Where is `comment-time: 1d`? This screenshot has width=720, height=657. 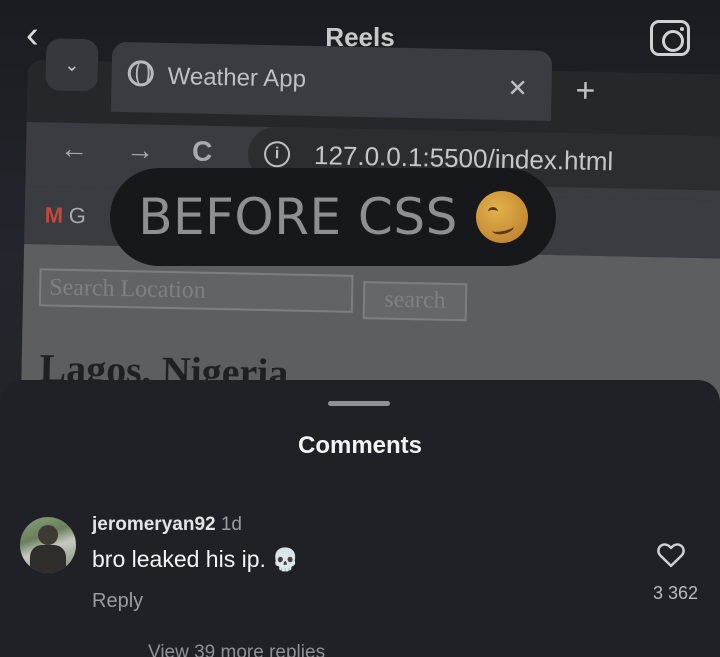 comment-time: 1d is located at coordinates (231, 524).